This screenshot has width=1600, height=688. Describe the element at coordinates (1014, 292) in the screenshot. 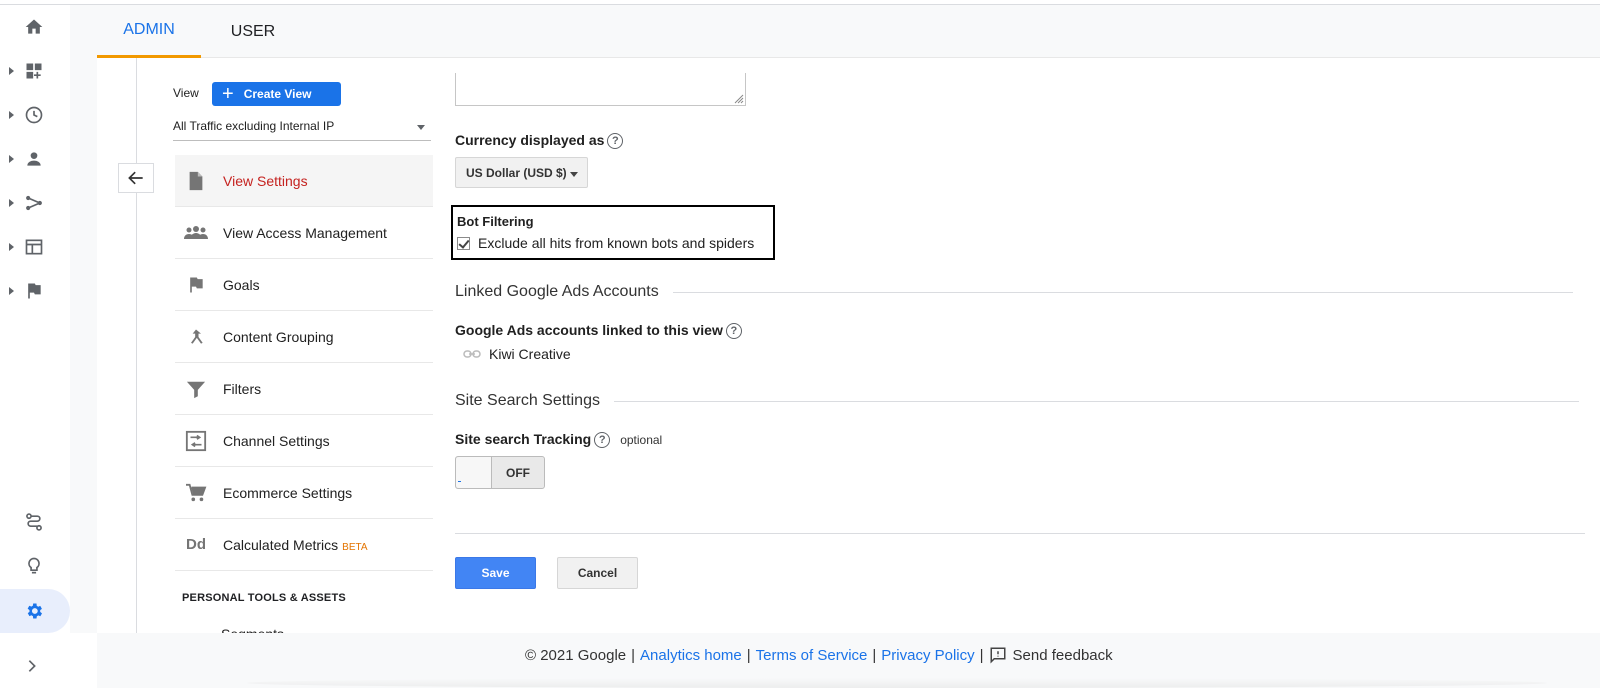

I see `linked-ads-section-title: Linked Google Ads Accounts` at that location.